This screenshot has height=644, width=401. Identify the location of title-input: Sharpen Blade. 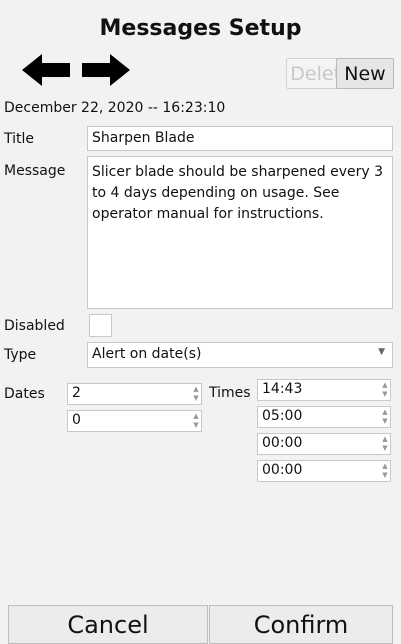
(240, 138).